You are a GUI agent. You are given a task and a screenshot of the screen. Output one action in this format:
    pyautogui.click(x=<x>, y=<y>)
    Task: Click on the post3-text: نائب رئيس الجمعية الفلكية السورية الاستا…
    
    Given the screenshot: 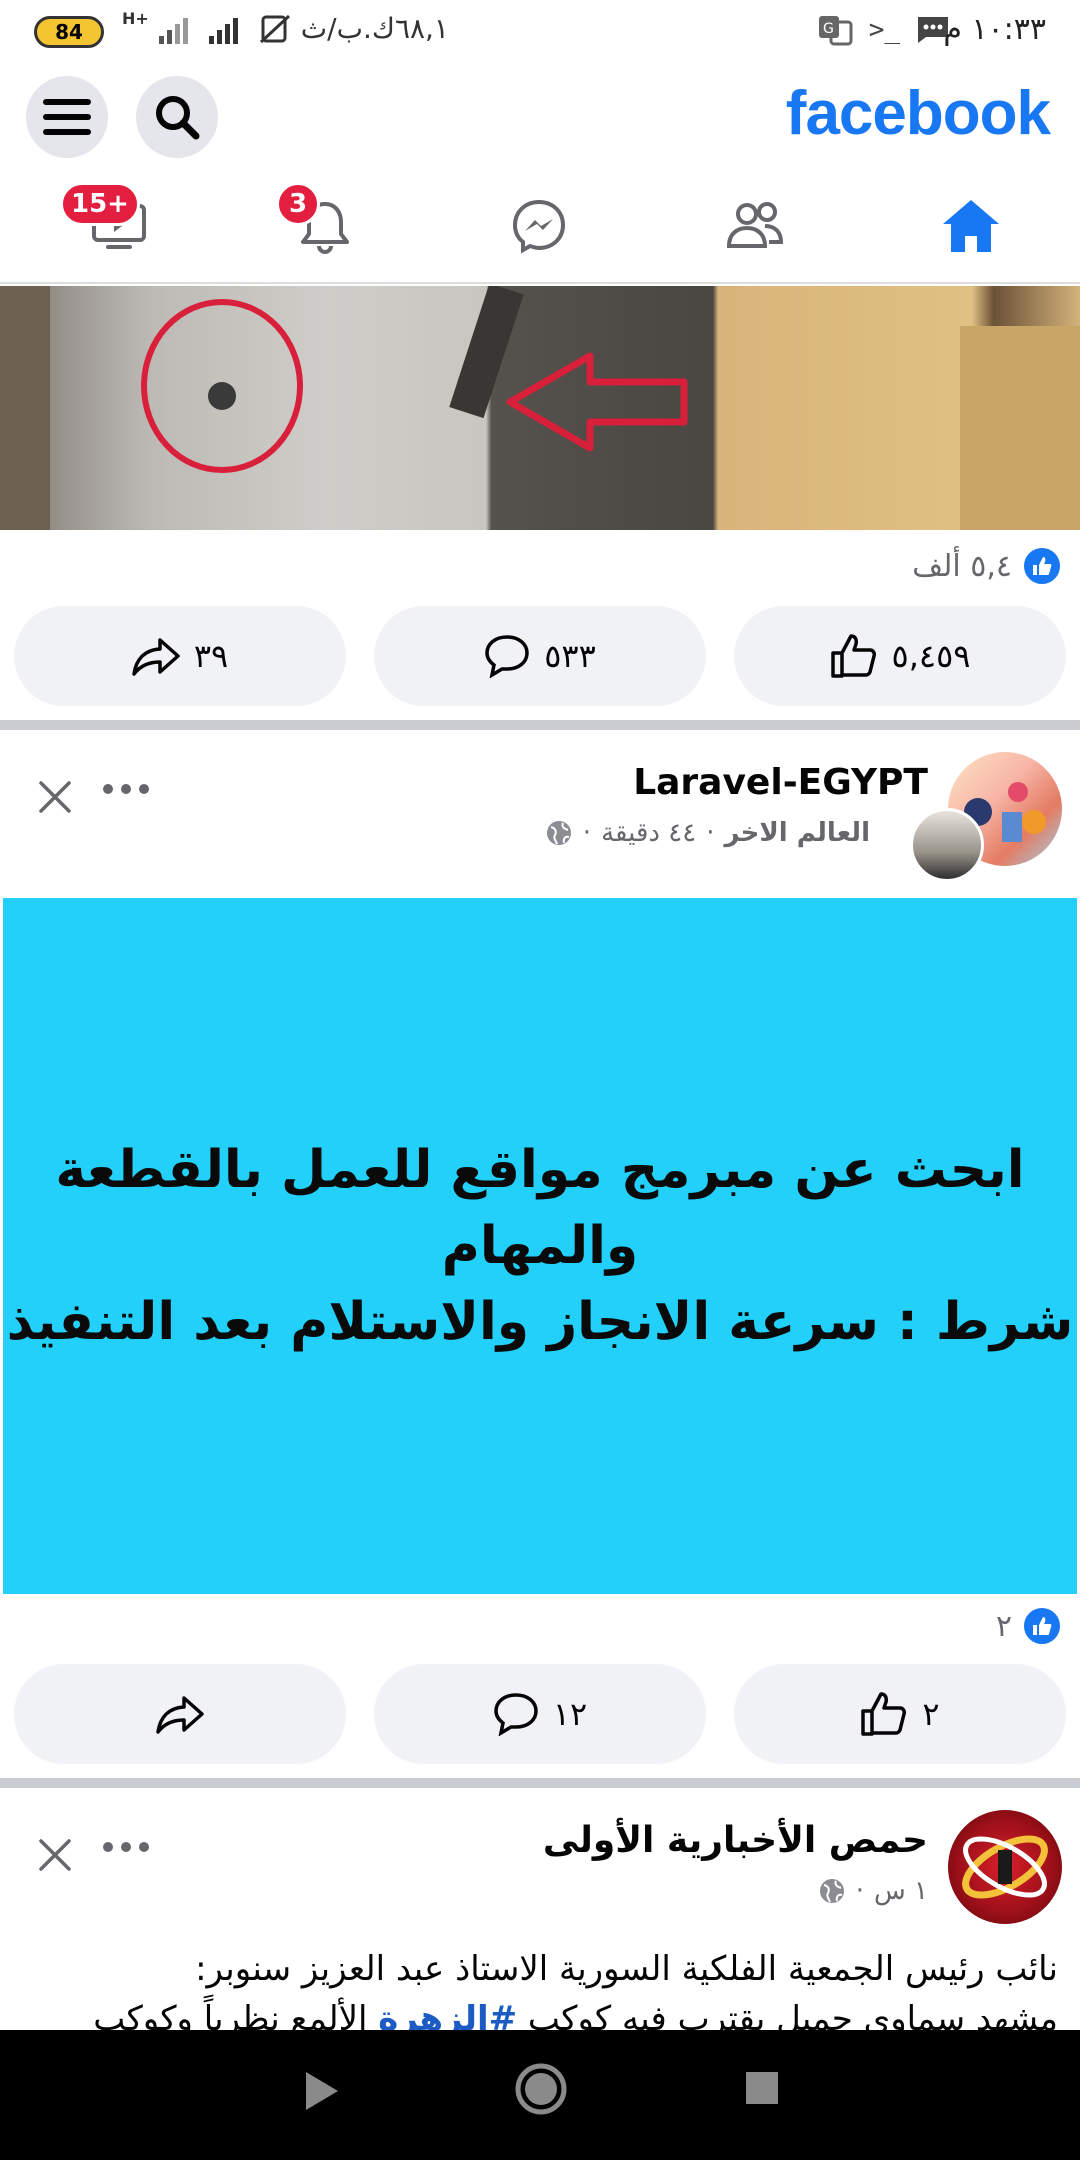 What is the action you would take?
    pyautogui.click(x=538, y=1994)
    